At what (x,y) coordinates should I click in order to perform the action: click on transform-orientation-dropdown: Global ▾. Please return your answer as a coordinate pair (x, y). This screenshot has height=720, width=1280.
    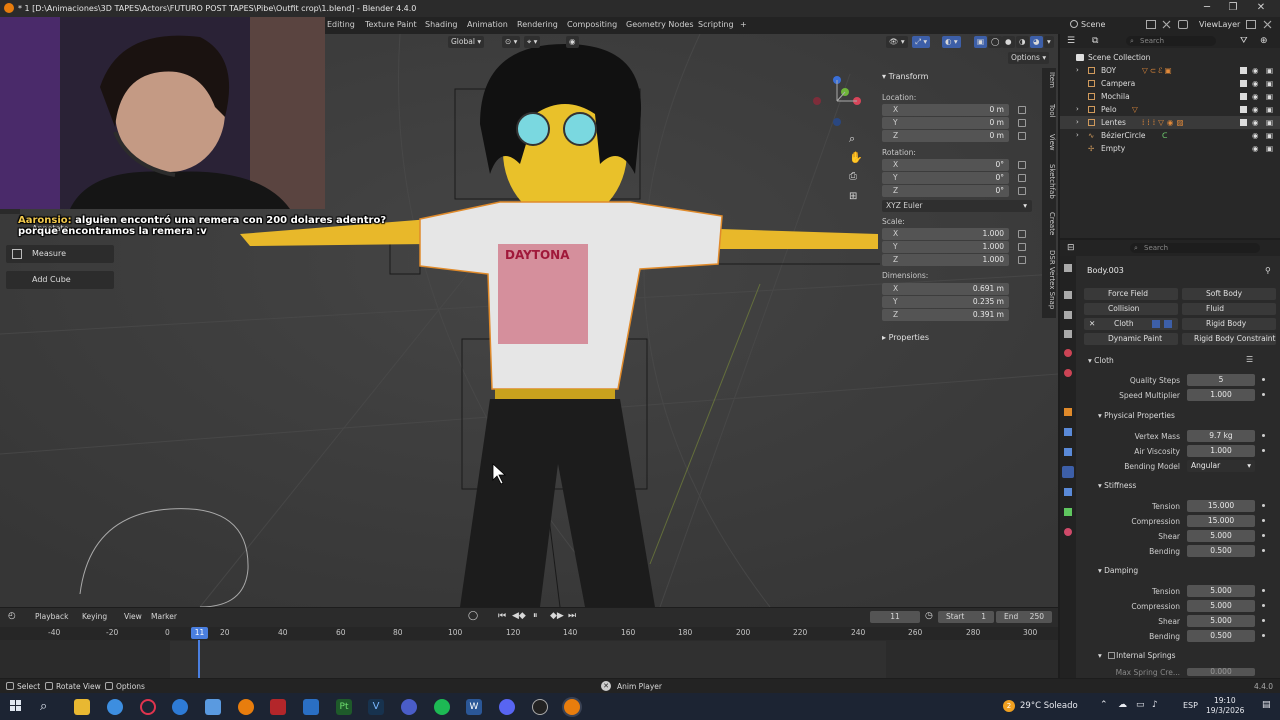
    Looking at the image, I should click on (466, 42).